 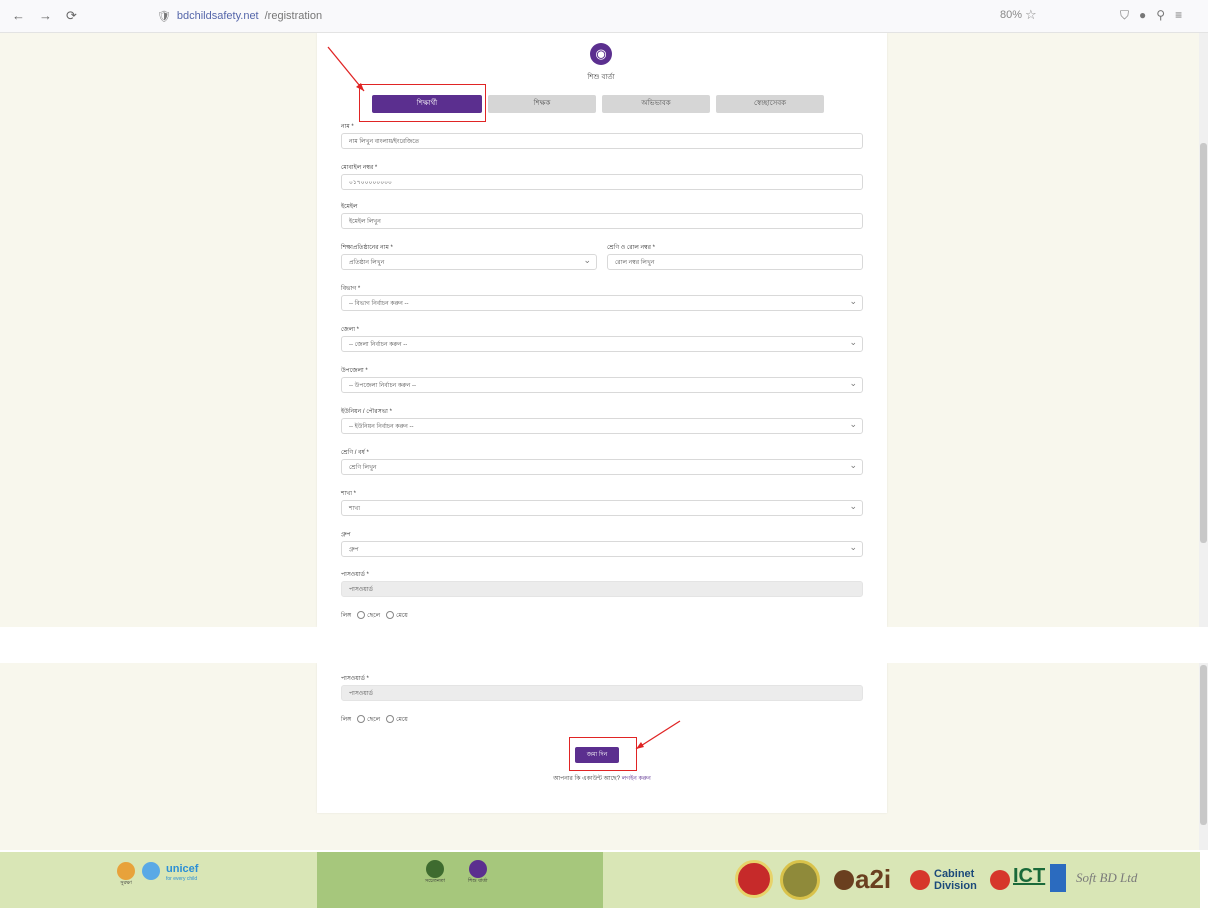 I want to click on shishu-barta-logo-icon, so click(x=477, y=869).